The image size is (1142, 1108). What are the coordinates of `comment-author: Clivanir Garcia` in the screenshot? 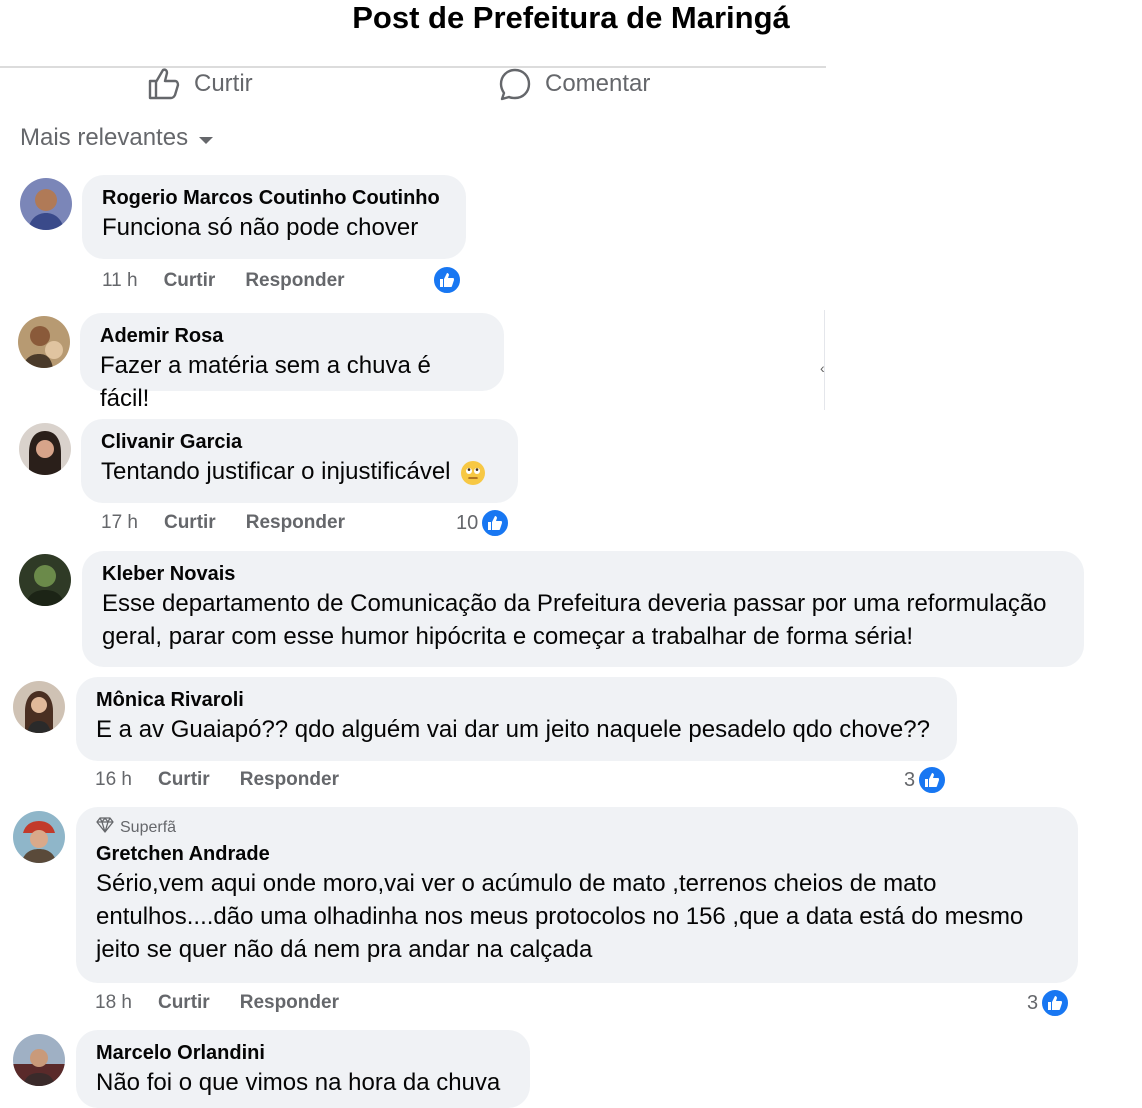 It's located at (299, 442).